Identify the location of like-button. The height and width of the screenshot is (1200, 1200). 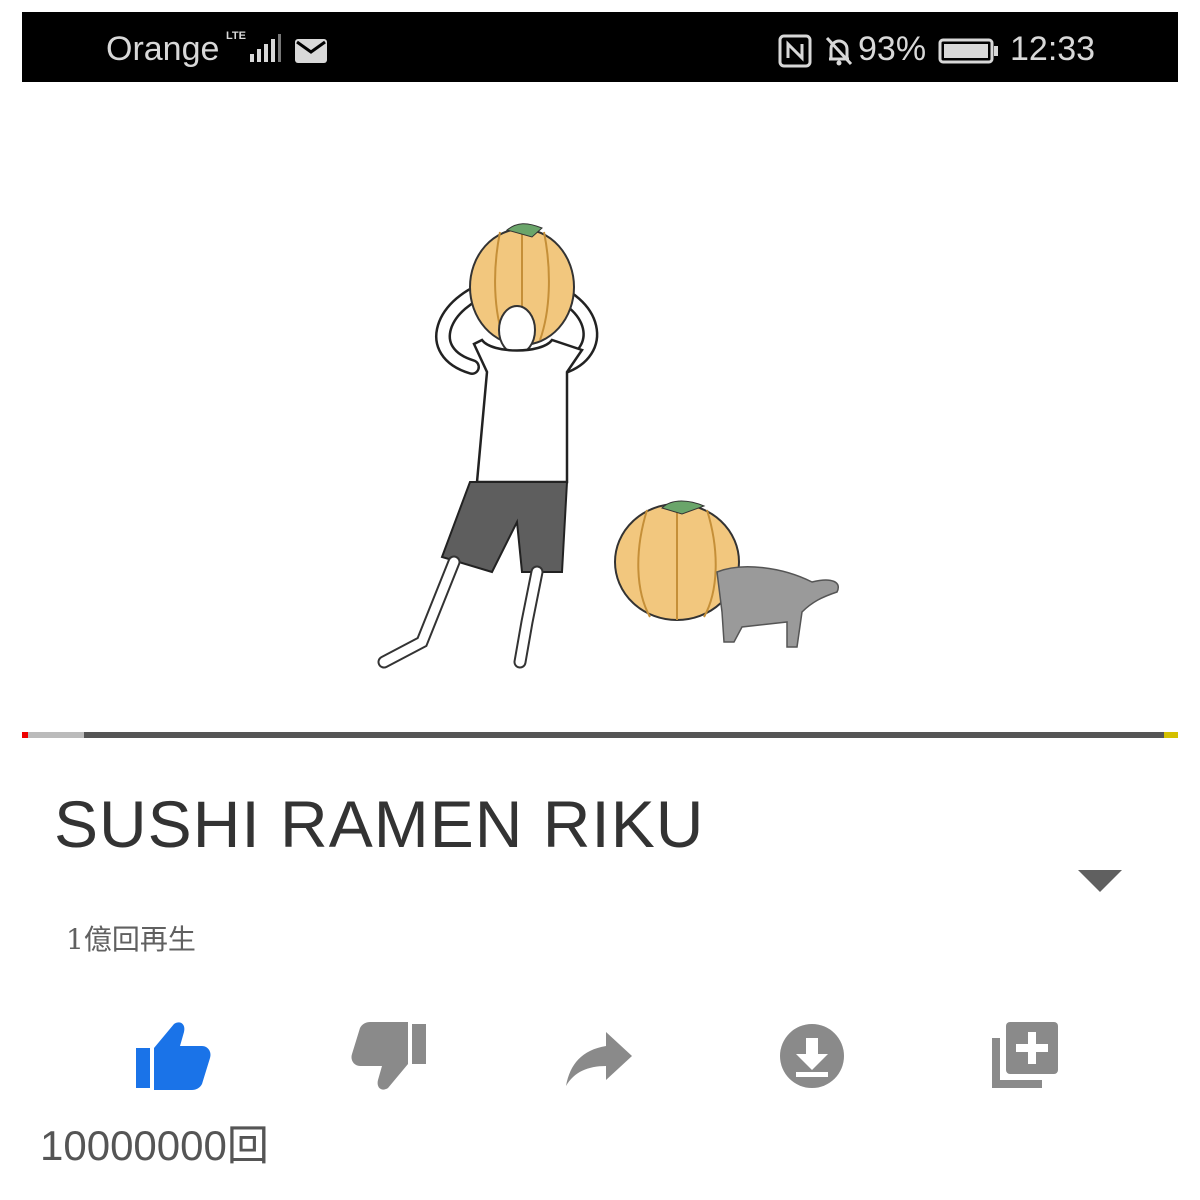
(173, 1056).